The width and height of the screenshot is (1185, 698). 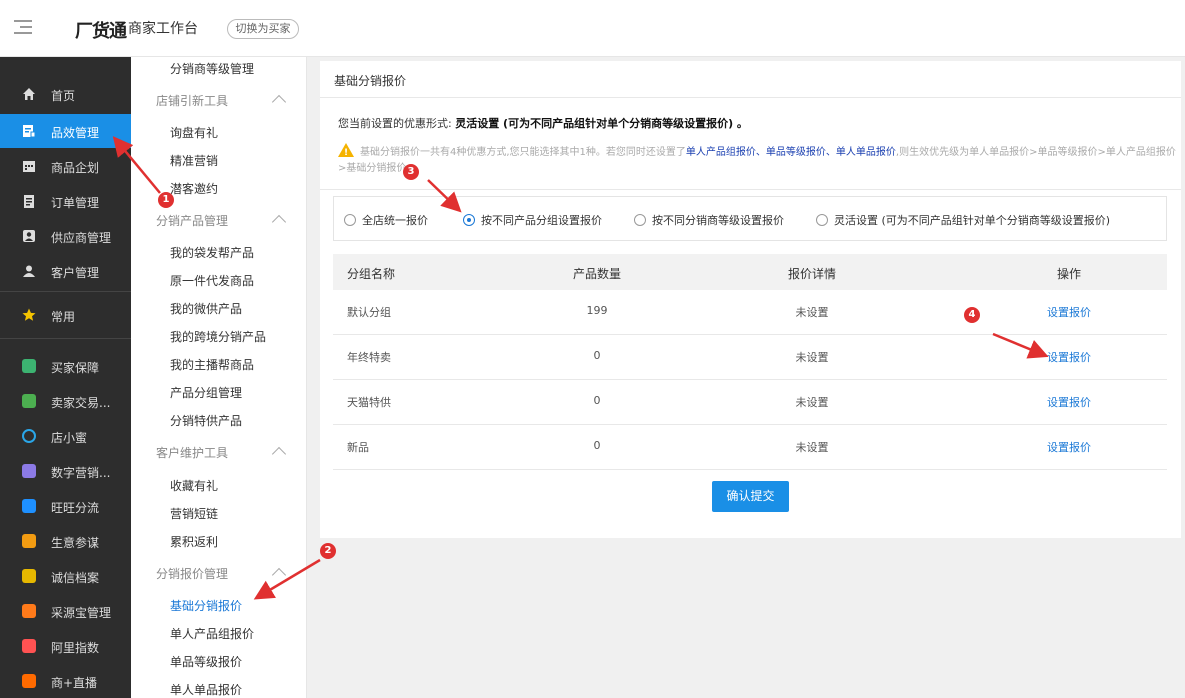 What do you see at coordinates (395, 220) in the screenshot?
I see `radio-label: 全店统一报价` at bounding box center [395, 220].